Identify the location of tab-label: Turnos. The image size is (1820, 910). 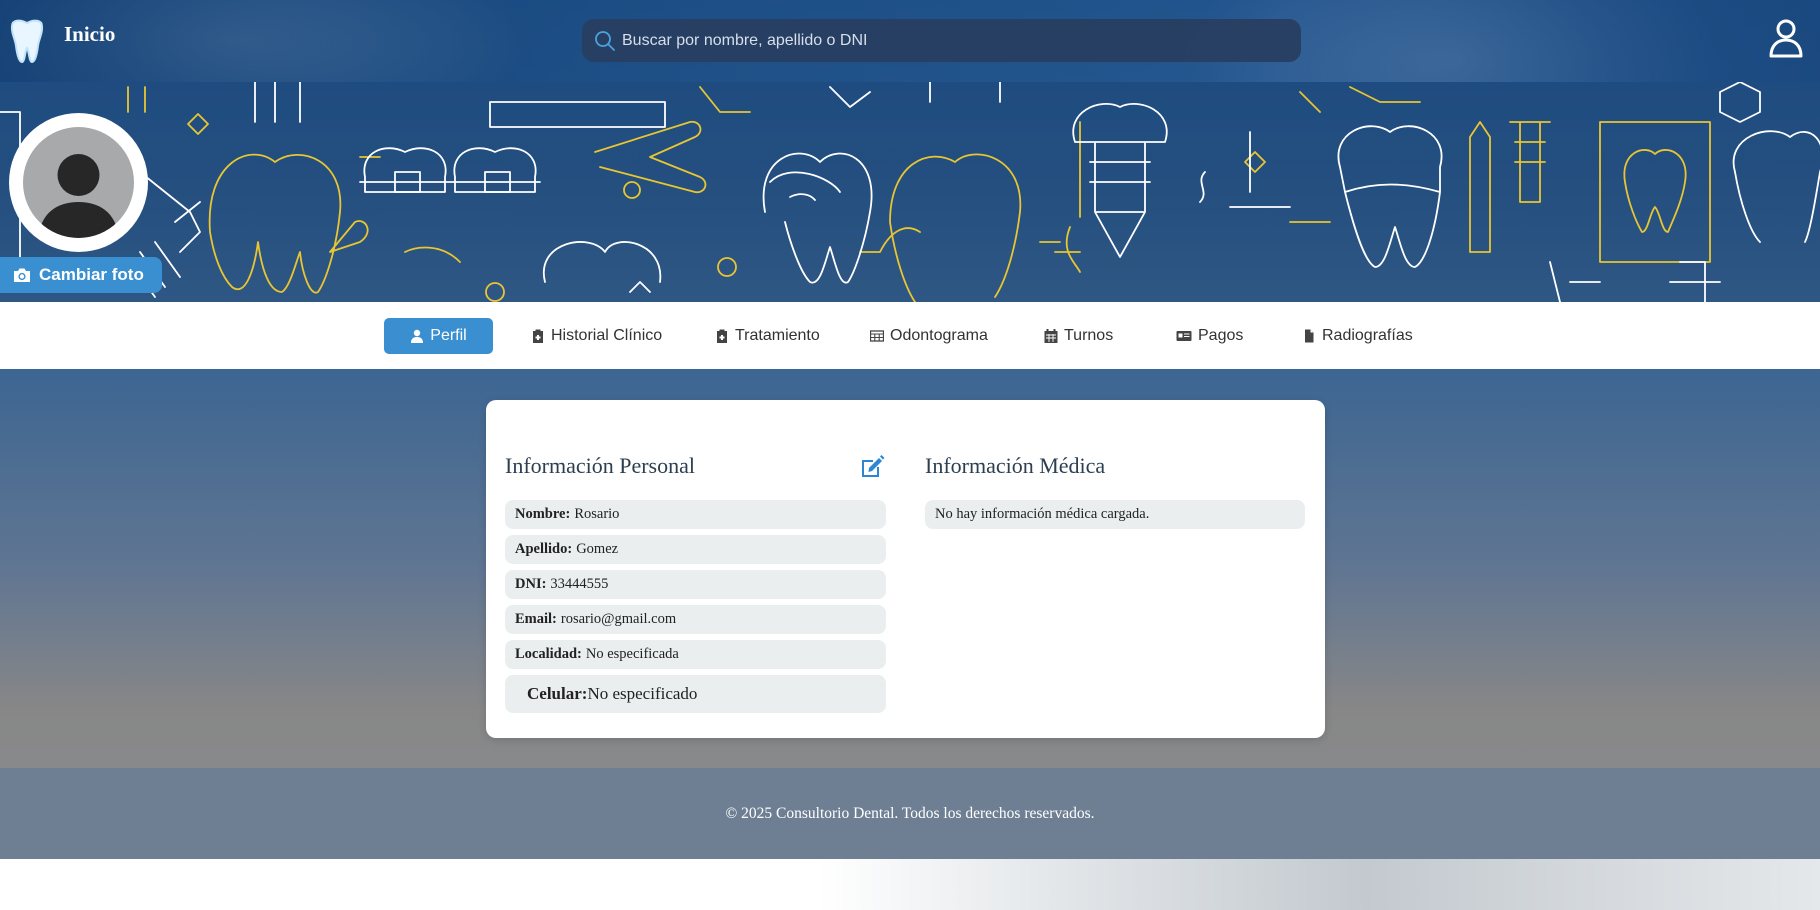
(1089, 335).